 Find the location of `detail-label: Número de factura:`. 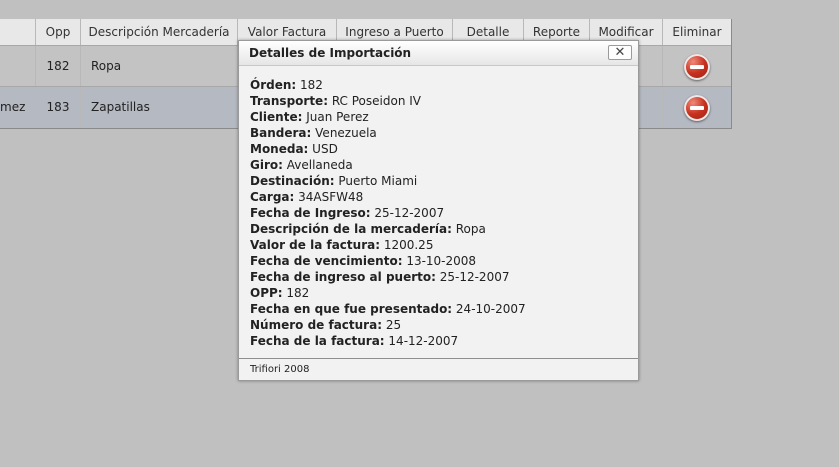

detail-label: Número de factura: is located at coordinates (316, 325).